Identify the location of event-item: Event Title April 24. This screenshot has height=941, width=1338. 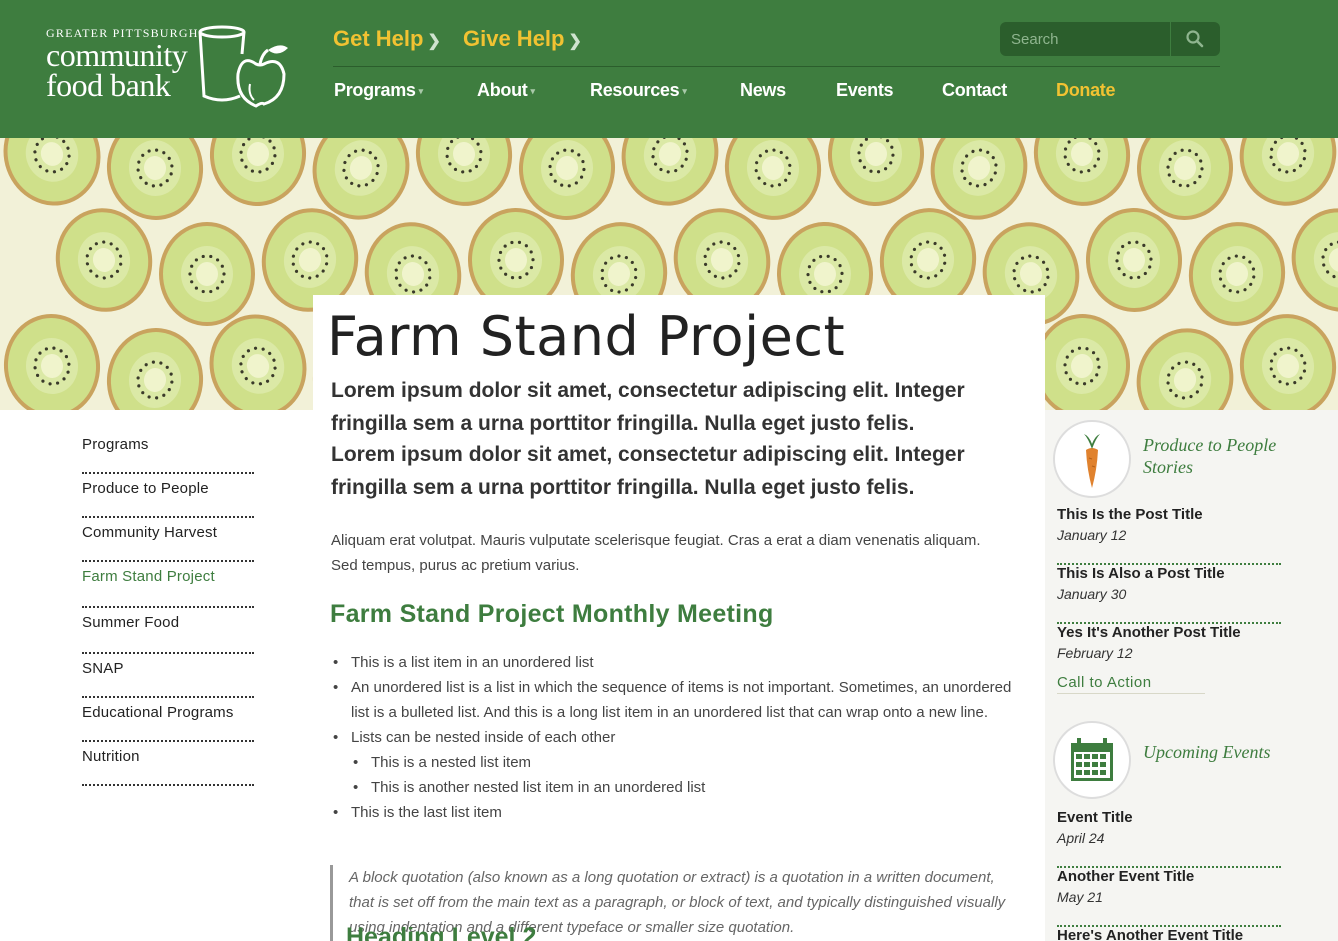
(1169, 838).